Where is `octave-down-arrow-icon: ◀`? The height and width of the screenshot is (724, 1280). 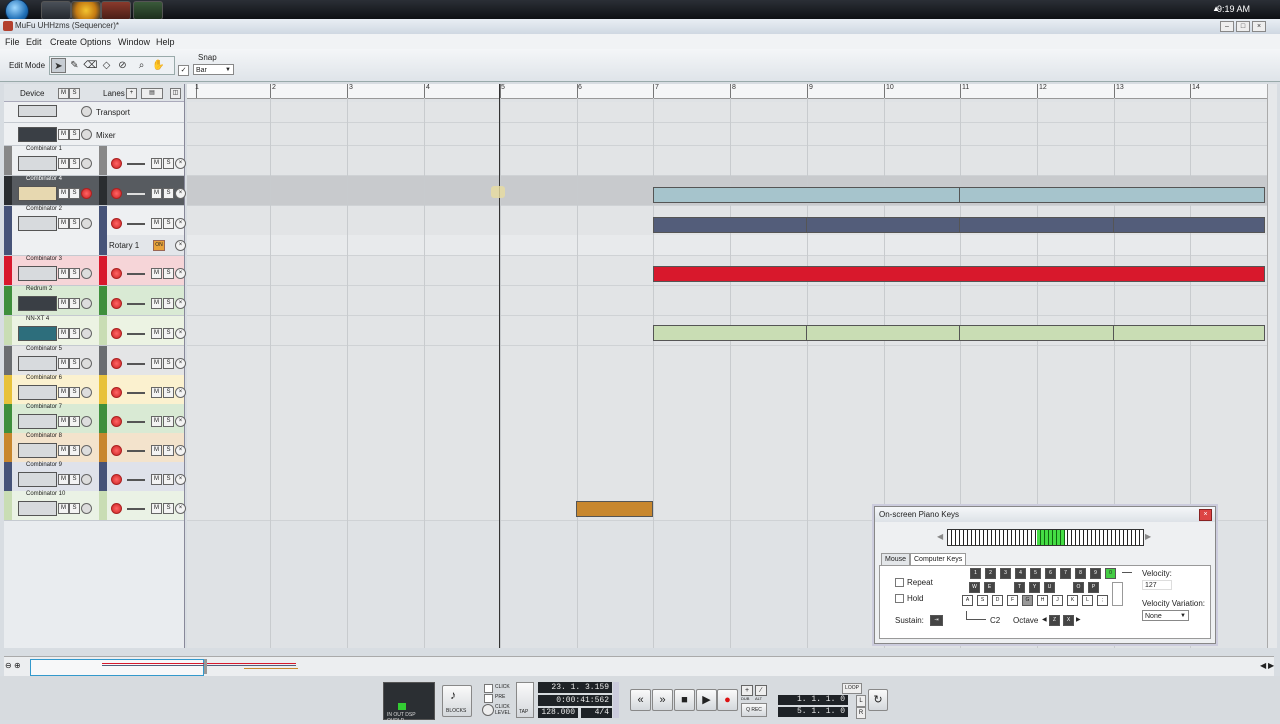
octave-down-arrow-icon: ◀ is located at coordinates (1044, 619).